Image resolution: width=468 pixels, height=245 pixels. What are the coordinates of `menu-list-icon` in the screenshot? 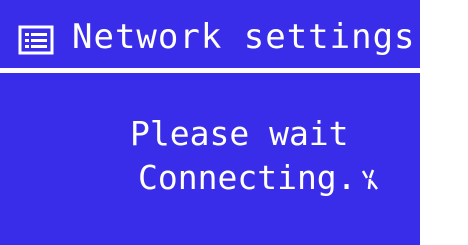 It's located at (38, 40).